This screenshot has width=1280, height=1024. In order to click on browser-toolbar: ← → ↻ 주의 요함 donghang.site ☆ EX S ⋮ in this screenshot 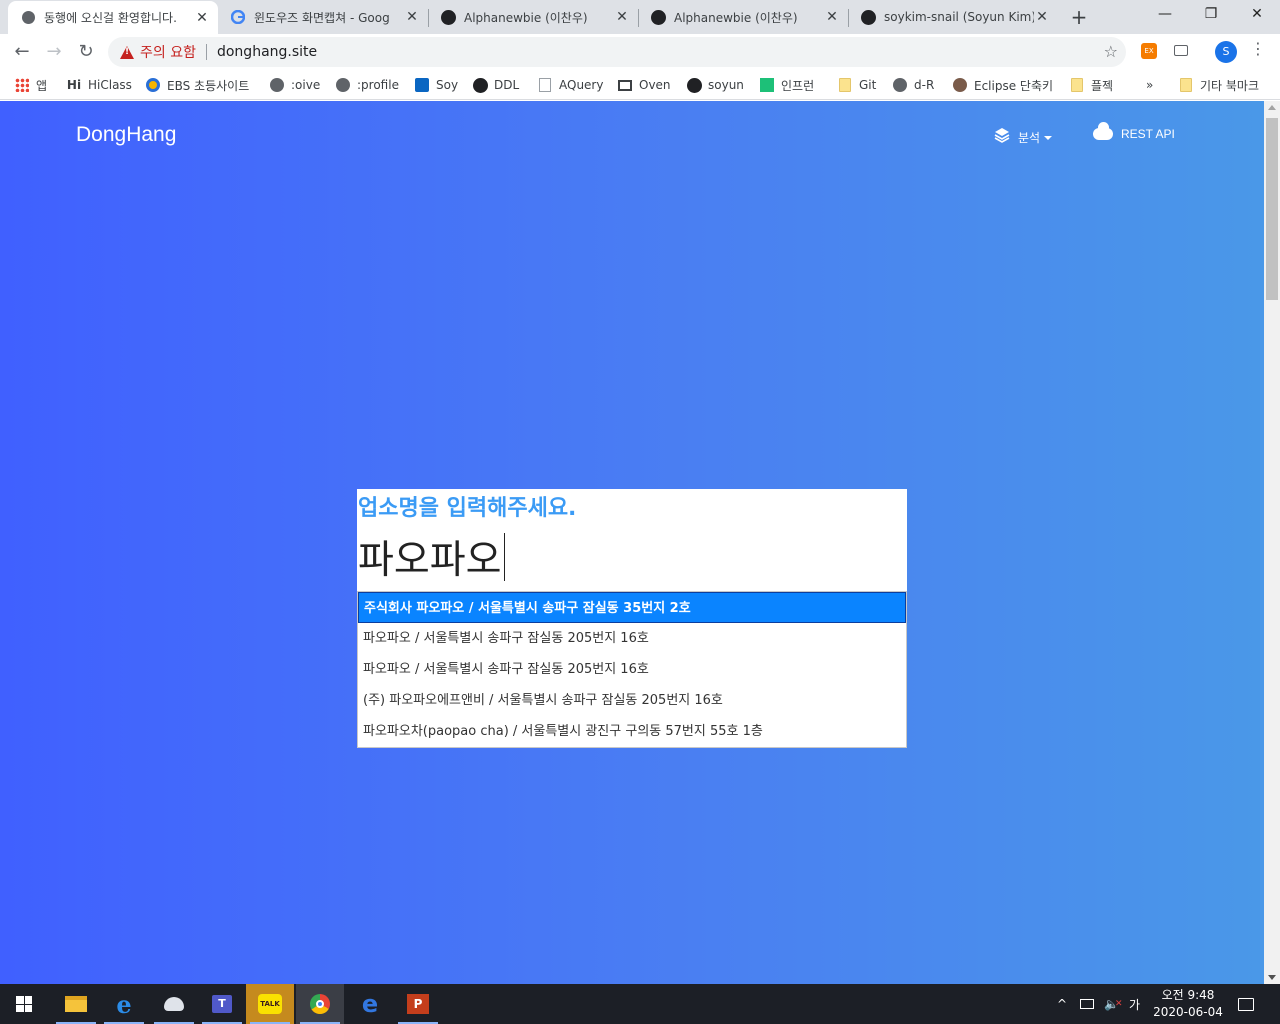, I will do `click(640, 52)`.